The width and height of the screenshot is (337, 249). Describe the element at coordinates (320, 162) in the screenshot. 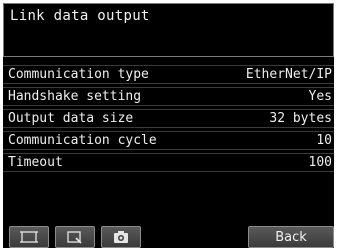

I see `row-value: 100` at that location.